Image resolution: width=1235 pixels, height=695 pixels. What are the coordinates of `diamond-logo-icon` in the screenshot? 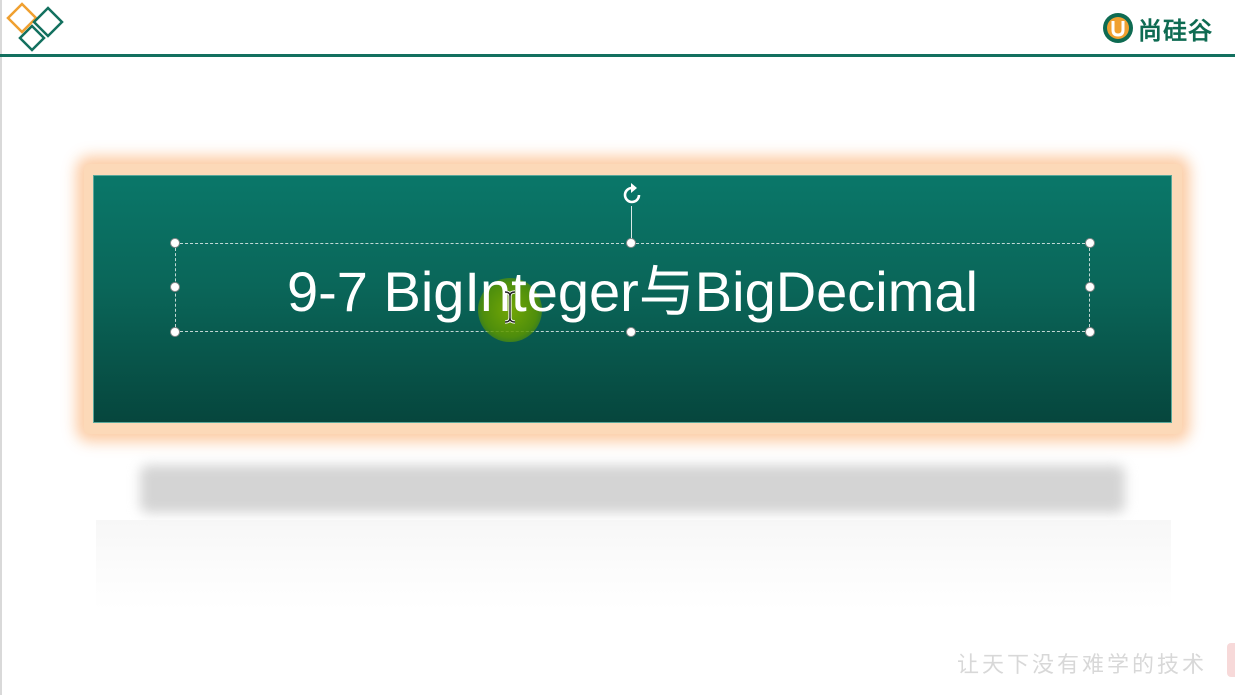 It's located at (35, 27).